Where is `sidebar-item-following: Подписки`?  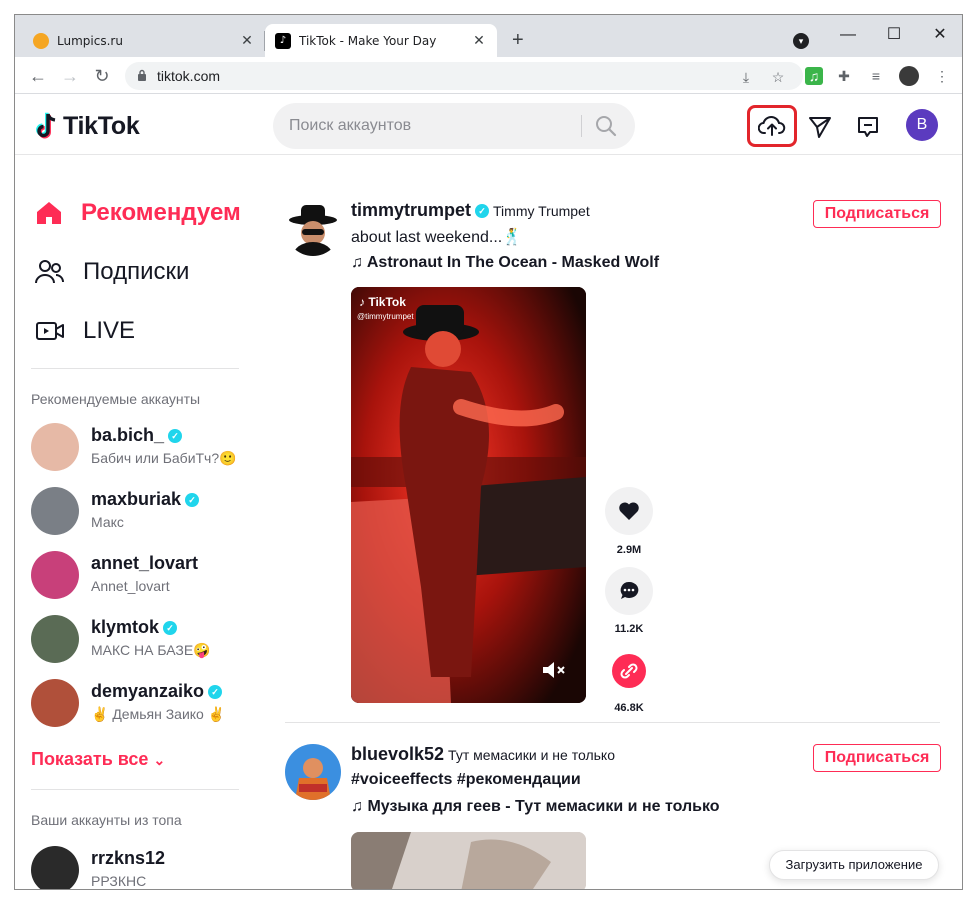 sidebar-item-following: Подписки is located at coordinates (112, 272).